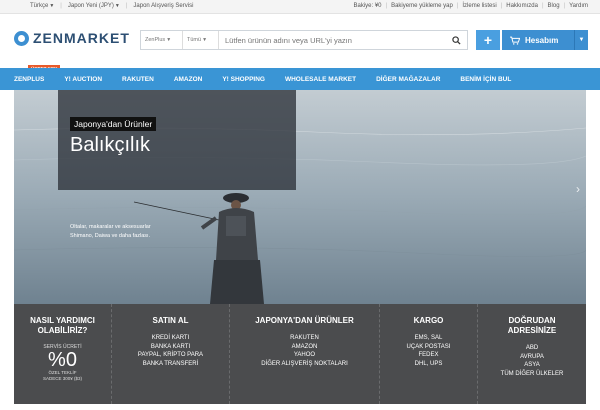 The width and height of the screenshot is (600, 410). What do you see at coordinates (138, 79) in the screenshot?
I see `nav-item-rakuten: RAKUTEN` at bounding box center [138, 79].